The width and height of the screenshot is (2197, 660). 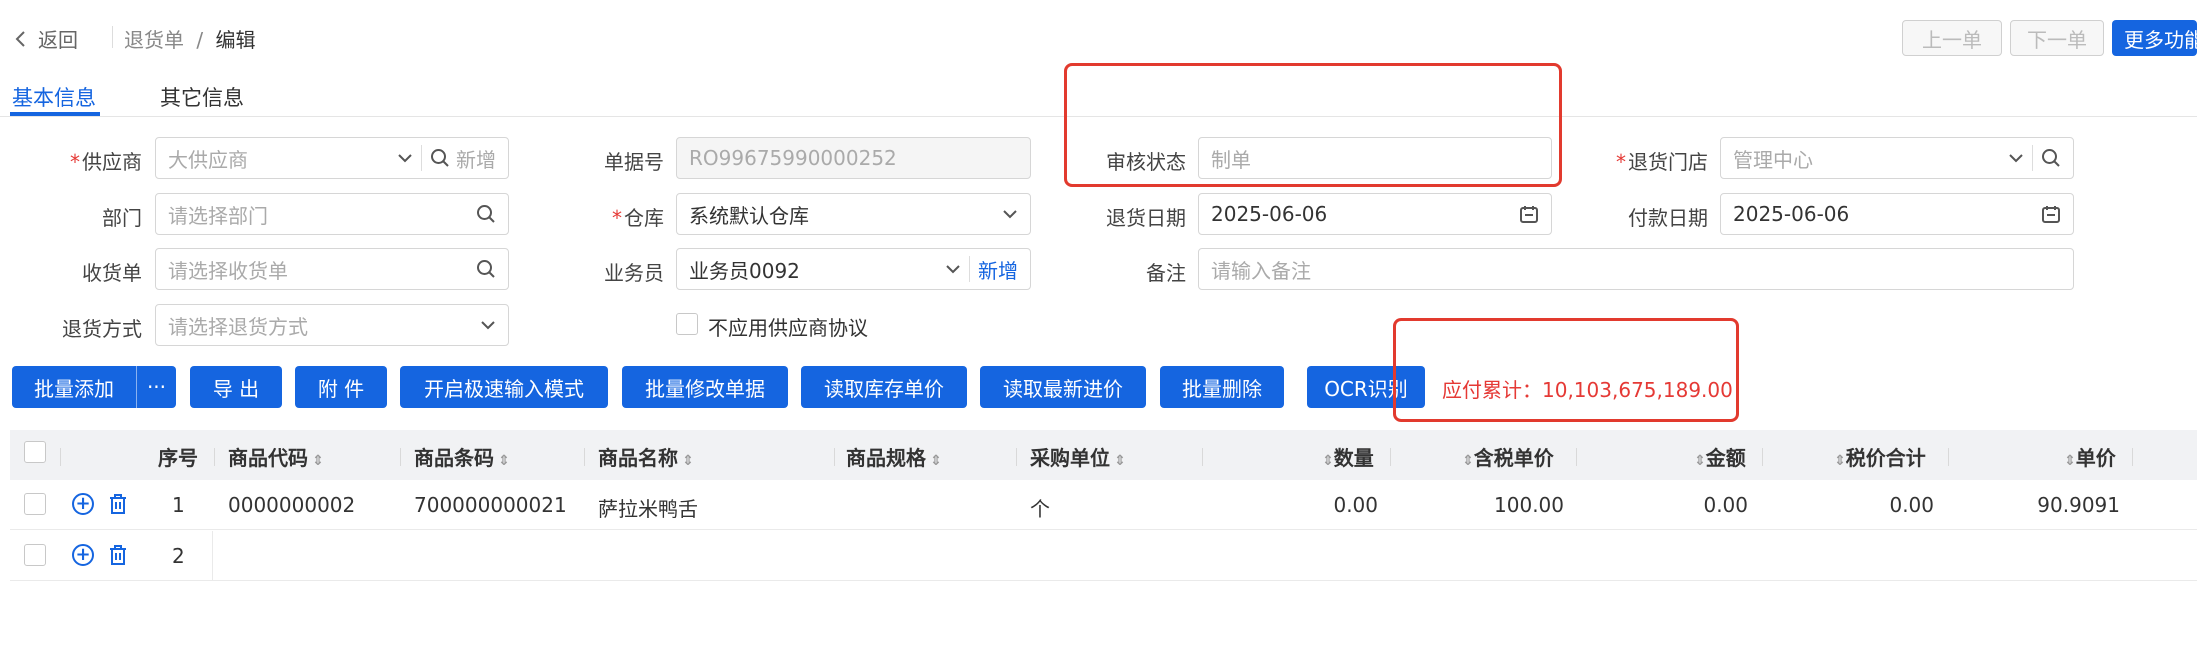 What do you see at coordinates (1261, 270) in the screenshot?
I see `remark-placeholder: 请输入备注` at bounding box center [1261, 270].